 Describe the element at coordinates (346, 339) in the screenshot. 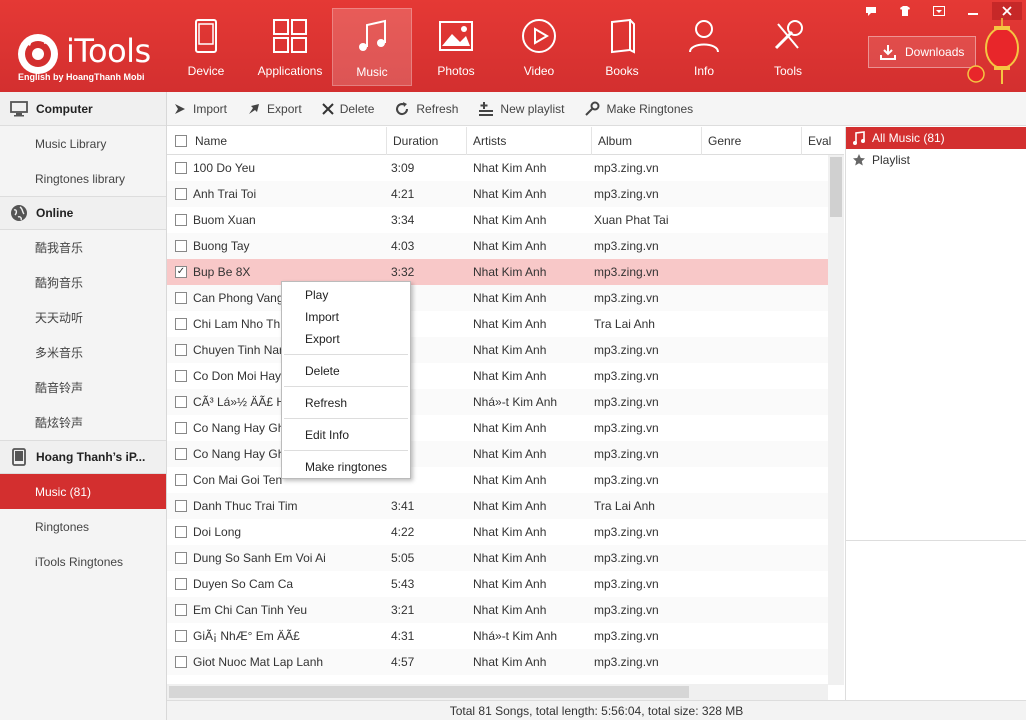

I see `context-menu-export: Export` at that location.